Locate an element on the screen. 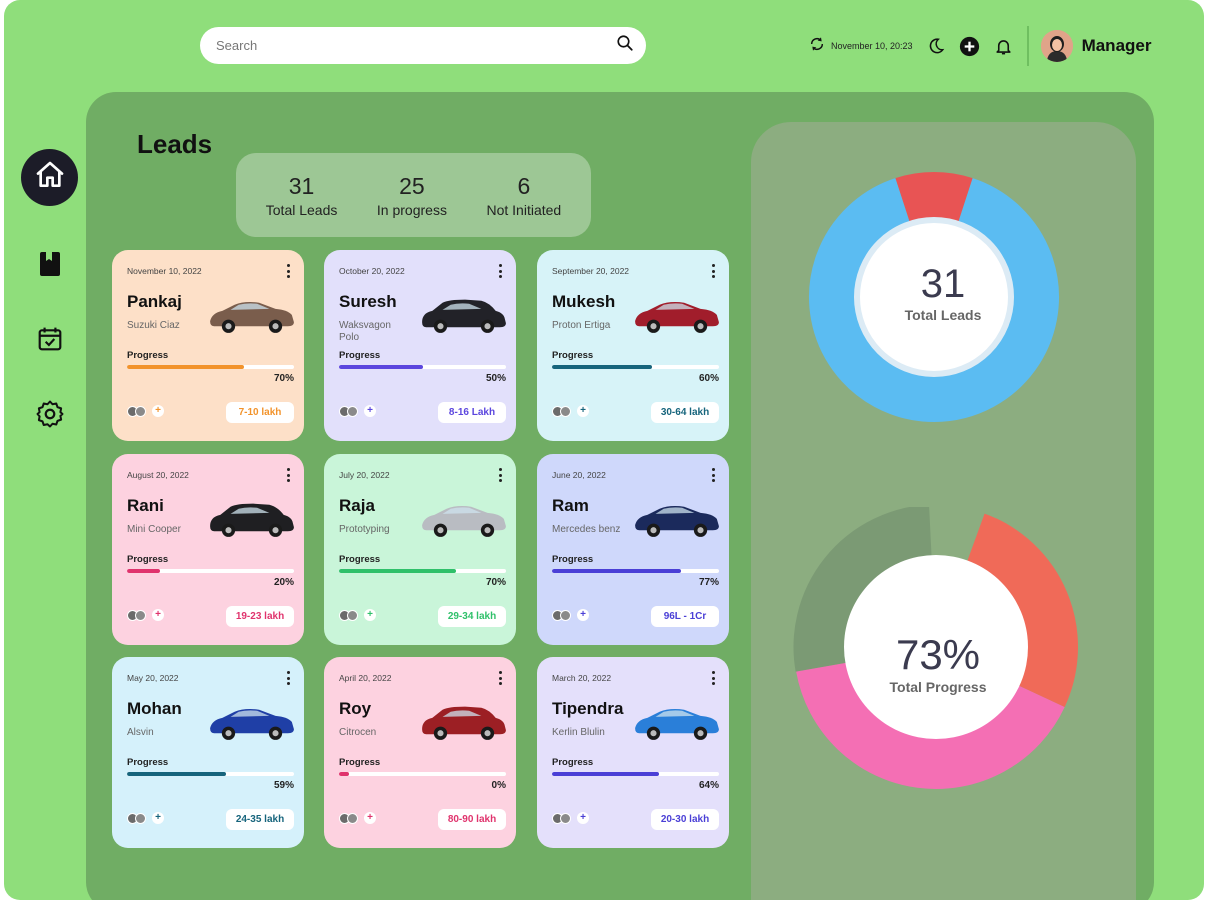 The image size is (1207, 907). car-model: Suzuki Ciaz is located at coordinates (153, 325).